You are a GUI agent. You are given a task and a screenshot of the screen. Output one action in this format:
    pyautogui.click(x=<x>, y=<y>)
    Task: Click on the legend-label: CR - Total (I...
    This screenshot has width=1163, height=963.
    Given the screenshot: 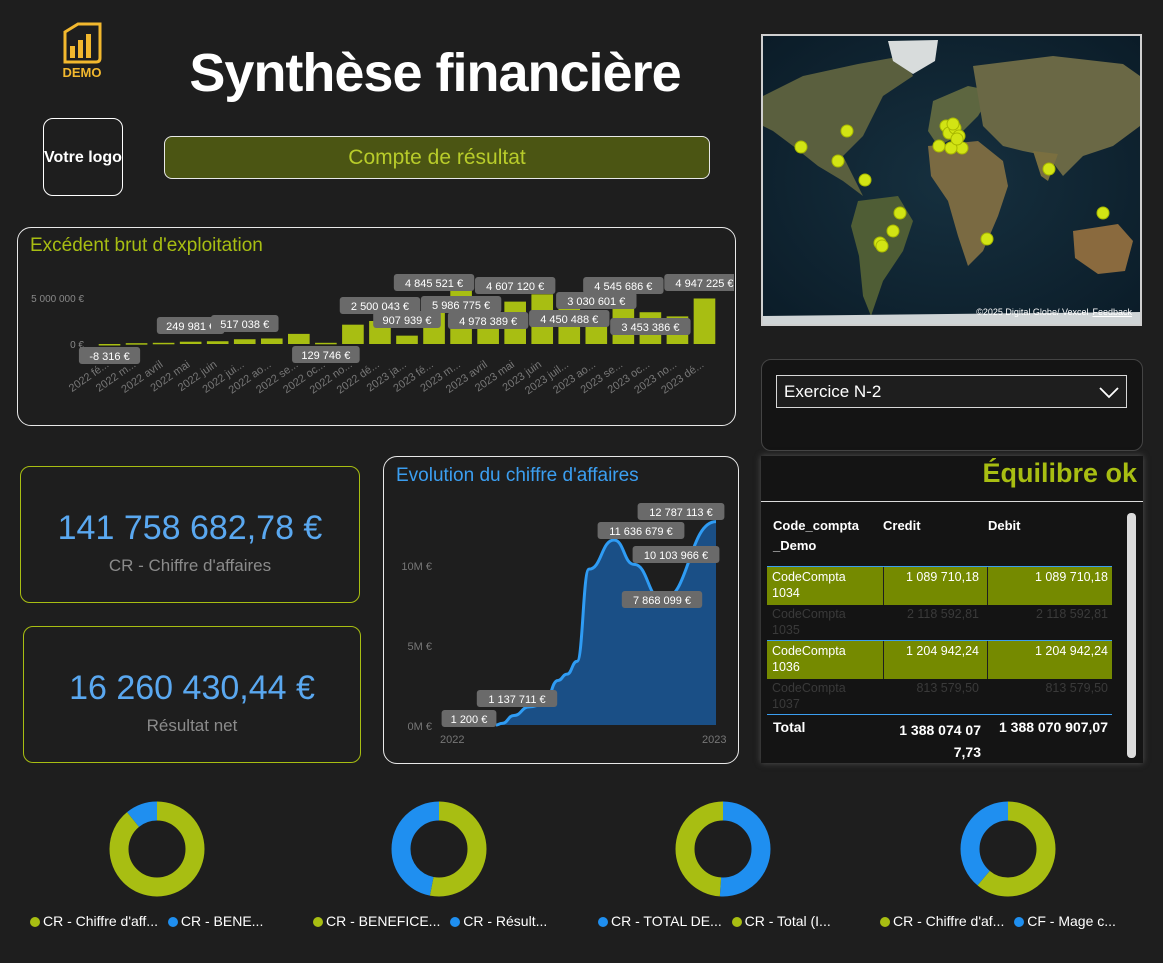 What is the action you would take?
    pyautogui.click(x=787, y=921)
    